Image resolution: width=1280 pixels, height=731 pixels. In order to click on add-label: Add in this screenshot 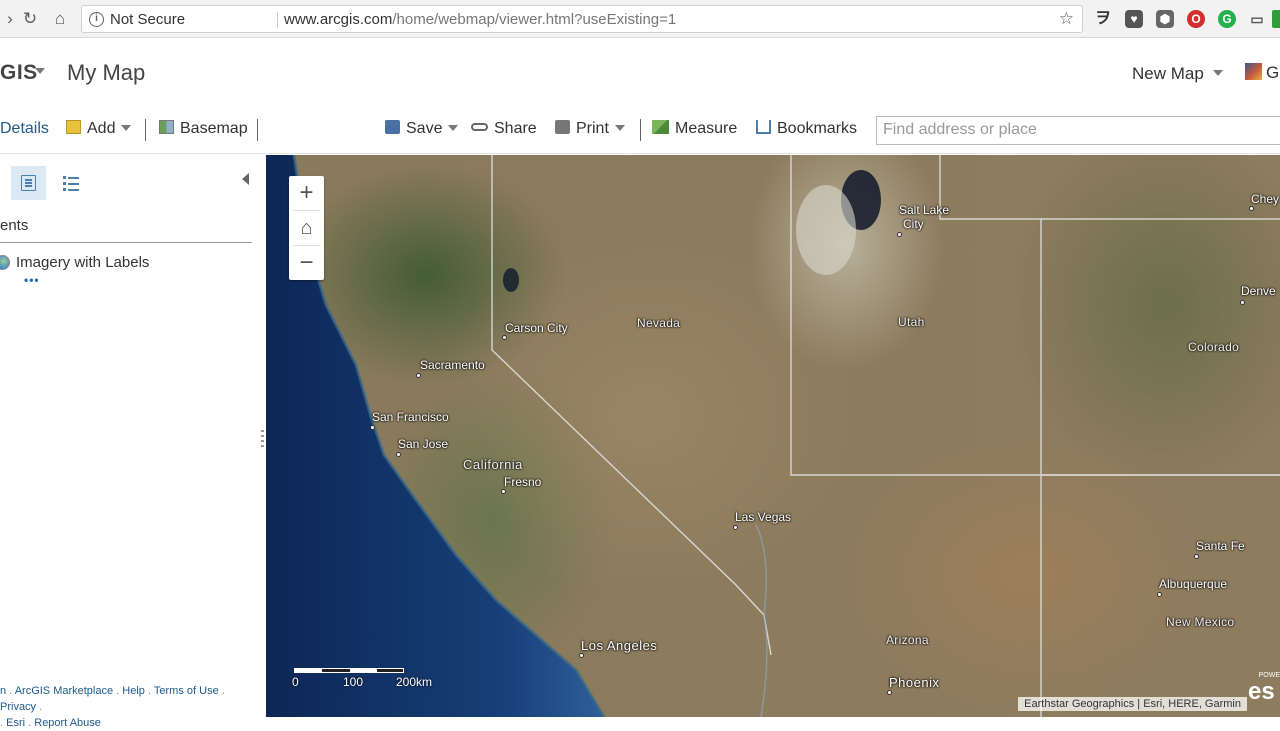, I will do `click(101, 128)`.